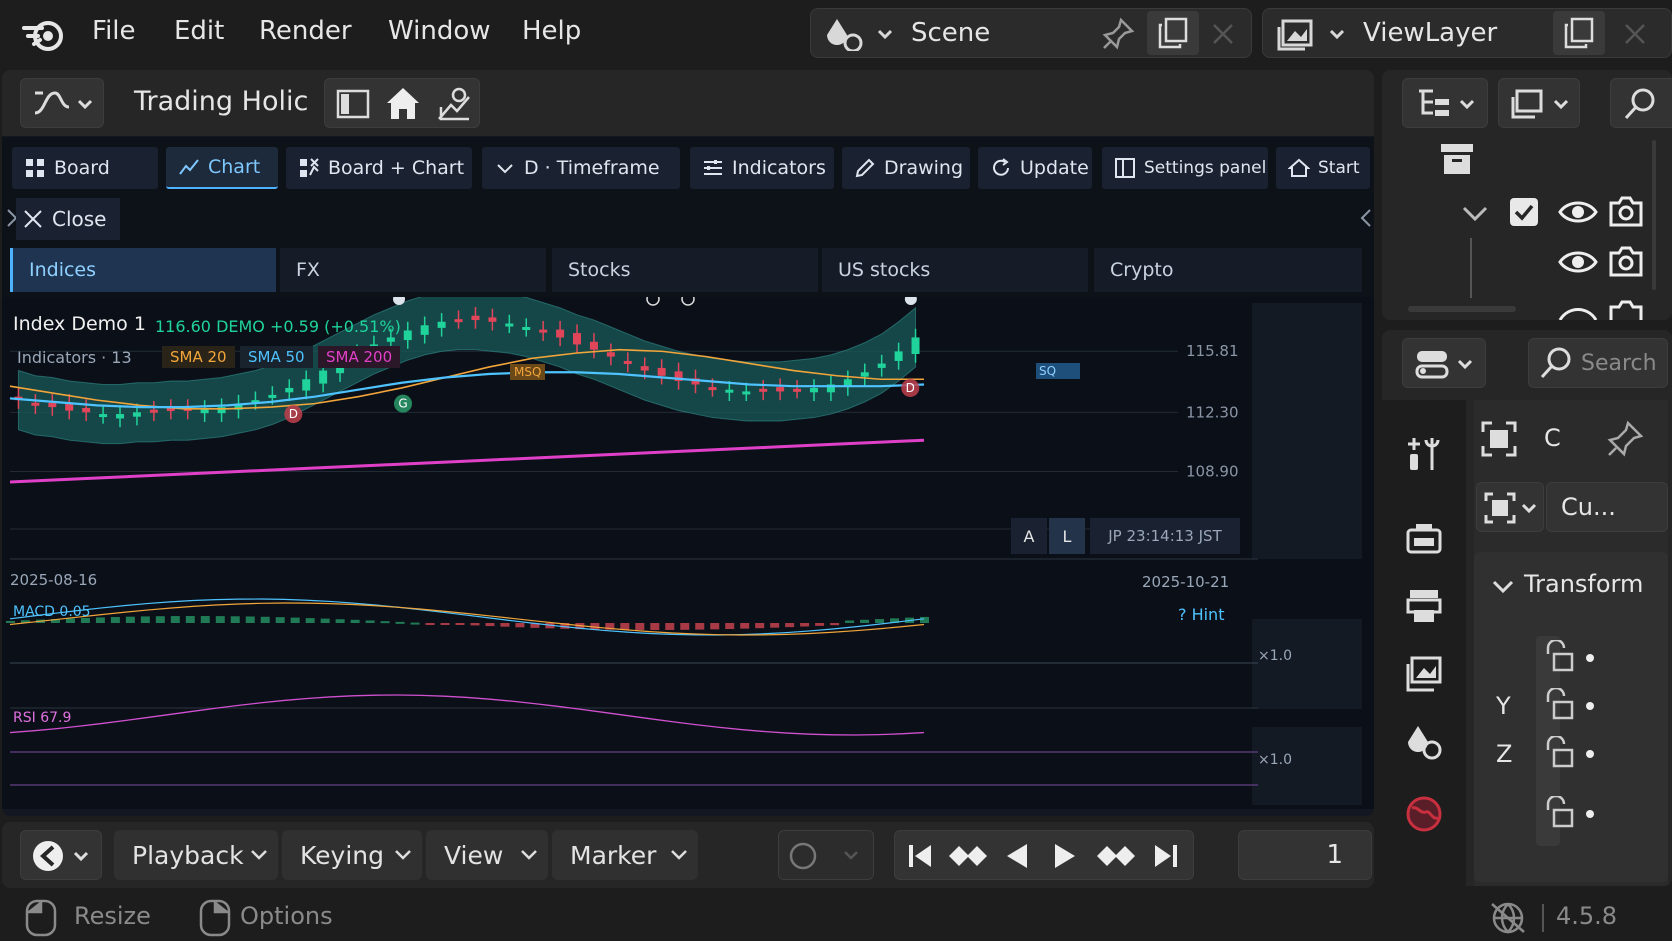  What do you see at coordinates (551, 31) in the screenshot?
I see `menu-help: Help` at bounding box center [551, 31].